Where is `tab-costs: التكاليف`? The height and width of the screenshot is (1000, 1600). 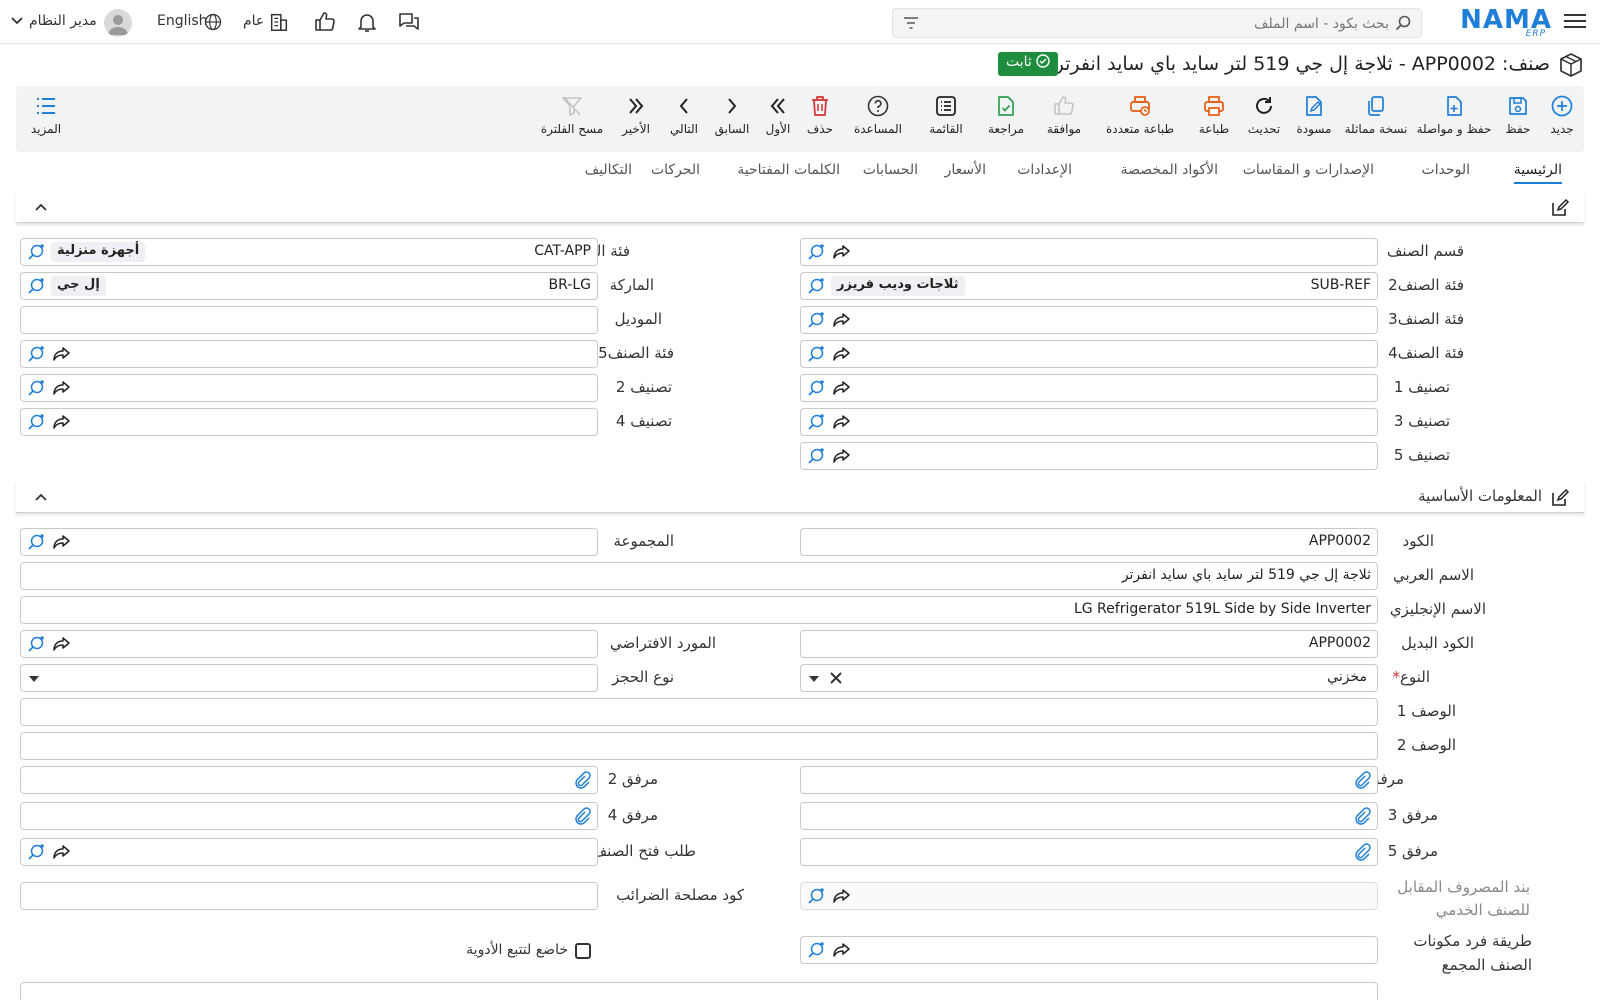 tab-costs: التكاليف is located at coordinates (608, 170).